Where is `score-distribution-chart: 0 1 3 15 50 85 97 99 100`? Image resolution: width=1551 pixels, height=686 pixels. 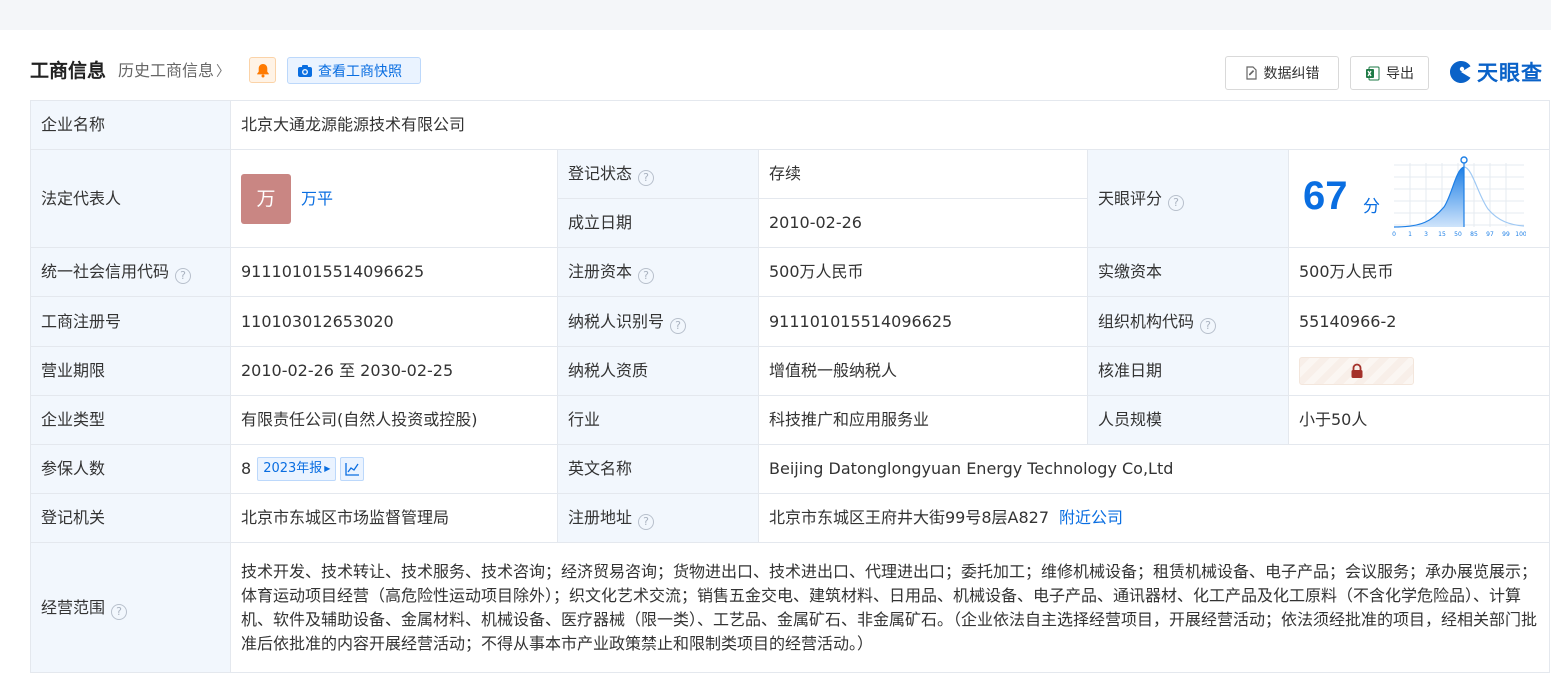
score-distribution-chart: 0 1 3 15 50 85 97 99 100 is located at coordinates (1459, 196).